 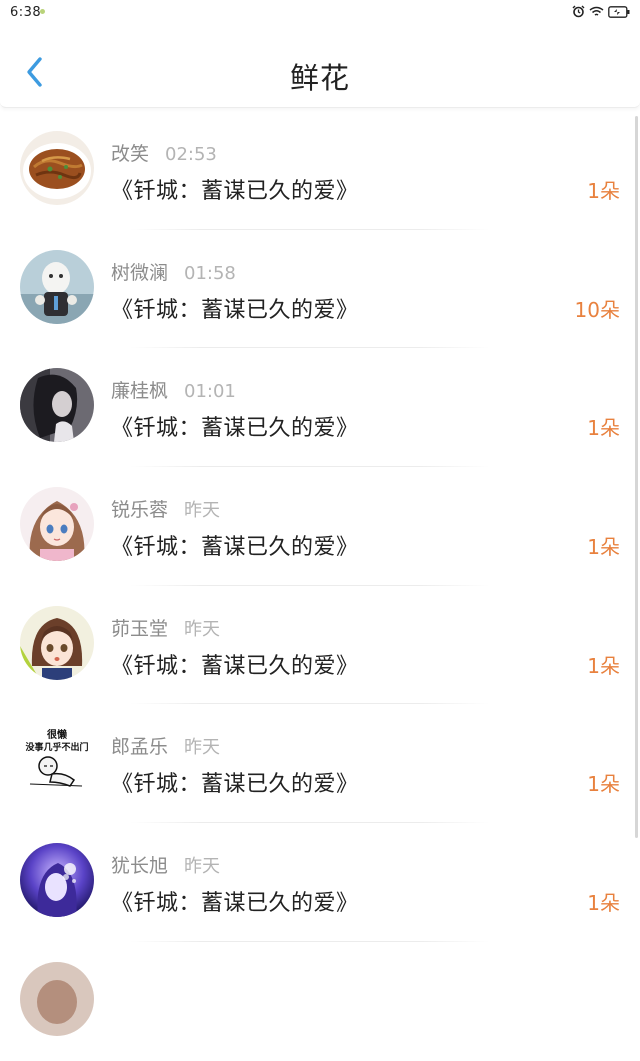 What do you see at coordinates (320, 526) in the screenshot?
I see `list-item: 锐乐蓉 昨天 《钎城：蓄谋已久的爱》 1朵` at bounding box center [320, 526].